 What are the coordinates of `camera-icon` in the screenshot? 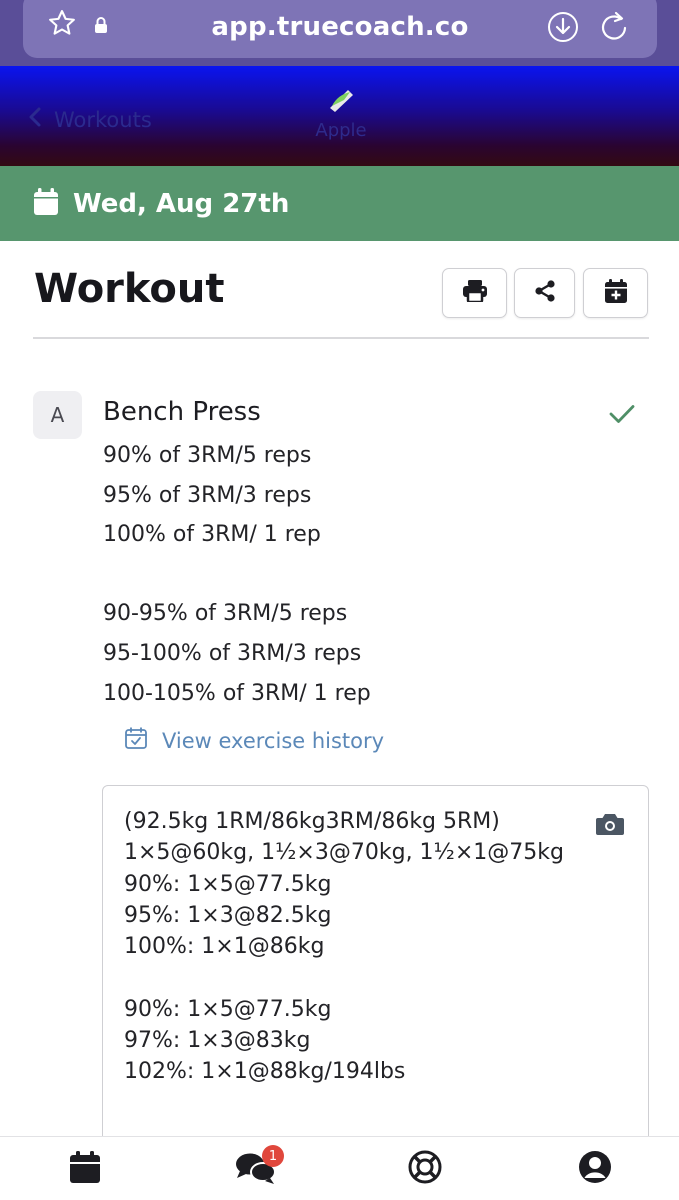 It's located at (610, 826).